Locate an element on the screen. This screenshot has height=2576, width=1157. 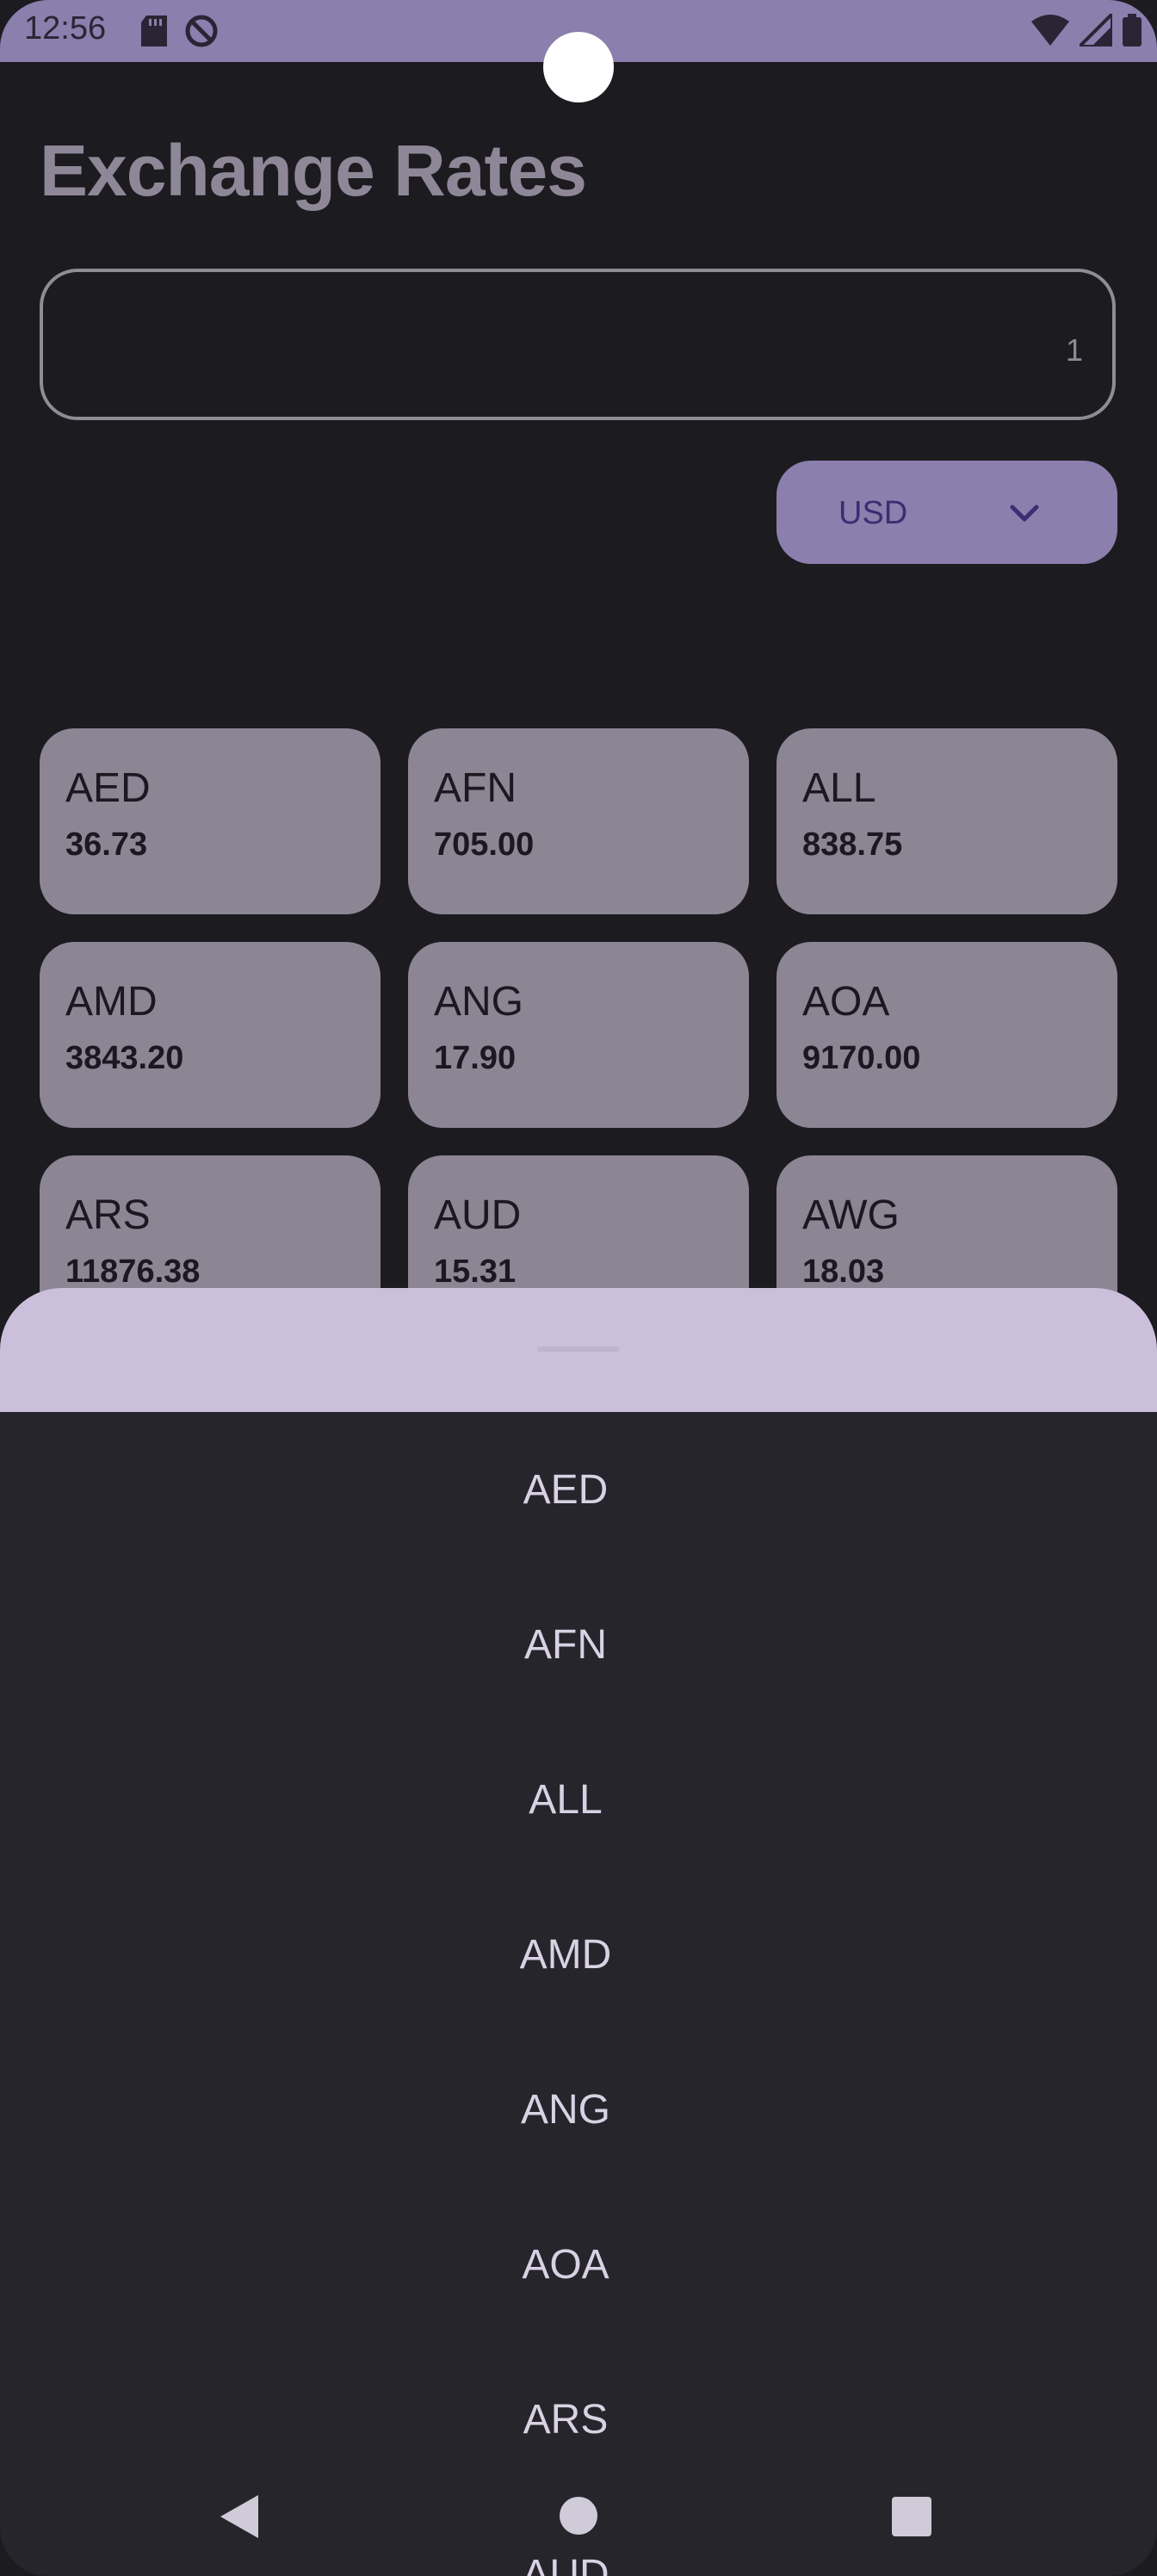
currency-option: ANG is located at coordinates (579, 2110).